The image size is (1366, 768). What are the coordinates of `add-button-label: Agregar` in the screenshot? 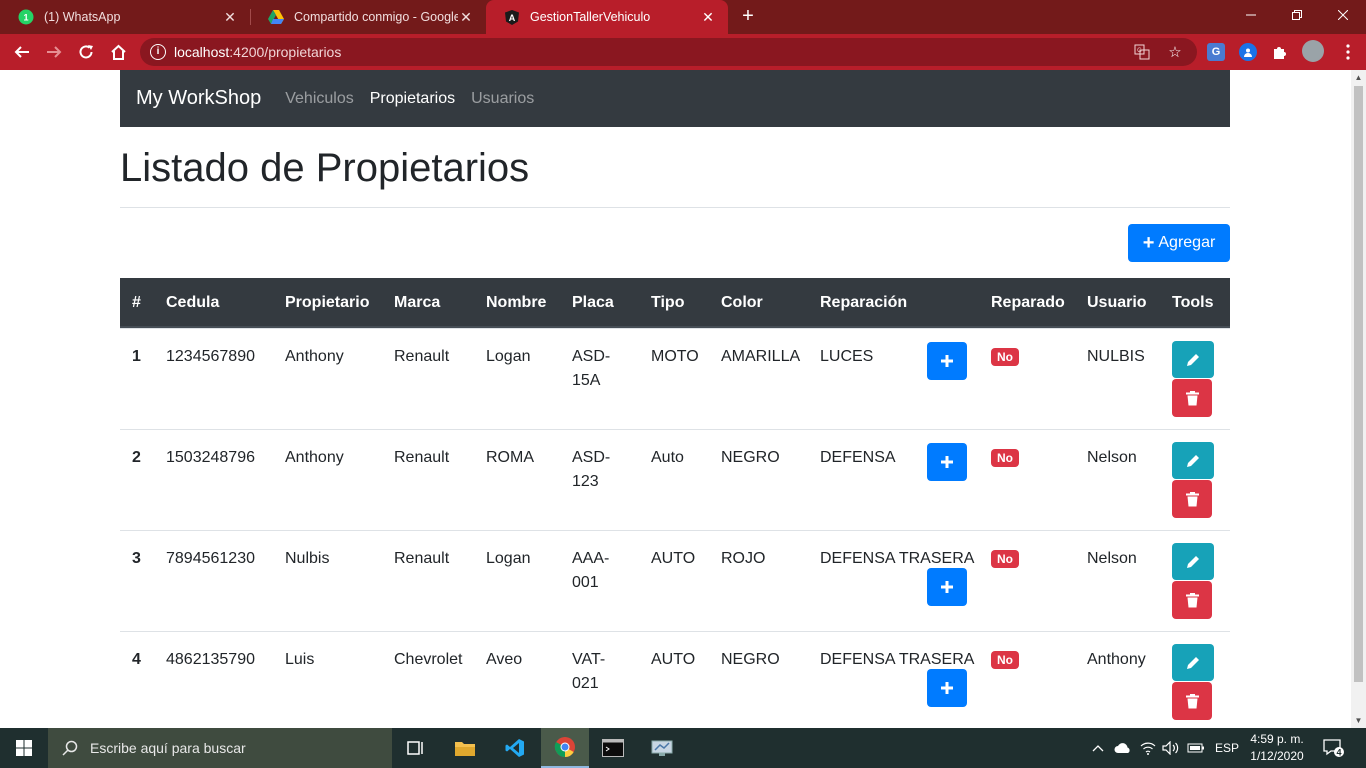 It's located at (1187, 242).